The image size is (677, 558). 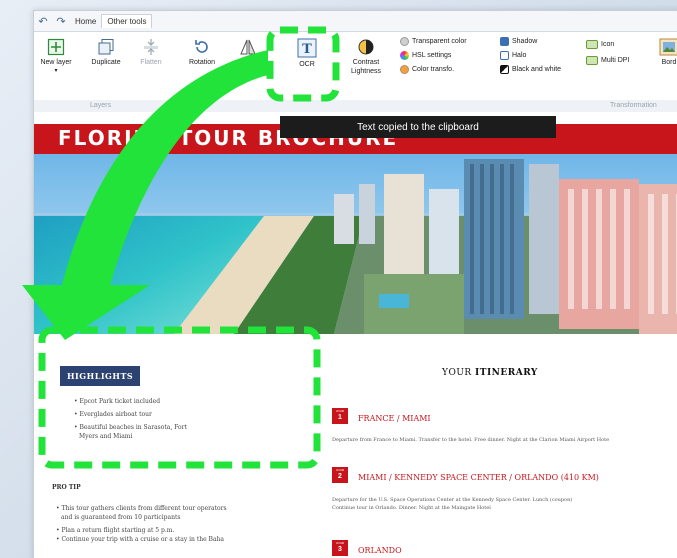 What do you see at coordinates (121, 517) in the screenshot?
I see `list-item: and is guaranteed from 10 participants` at bounding box center [121, 517].